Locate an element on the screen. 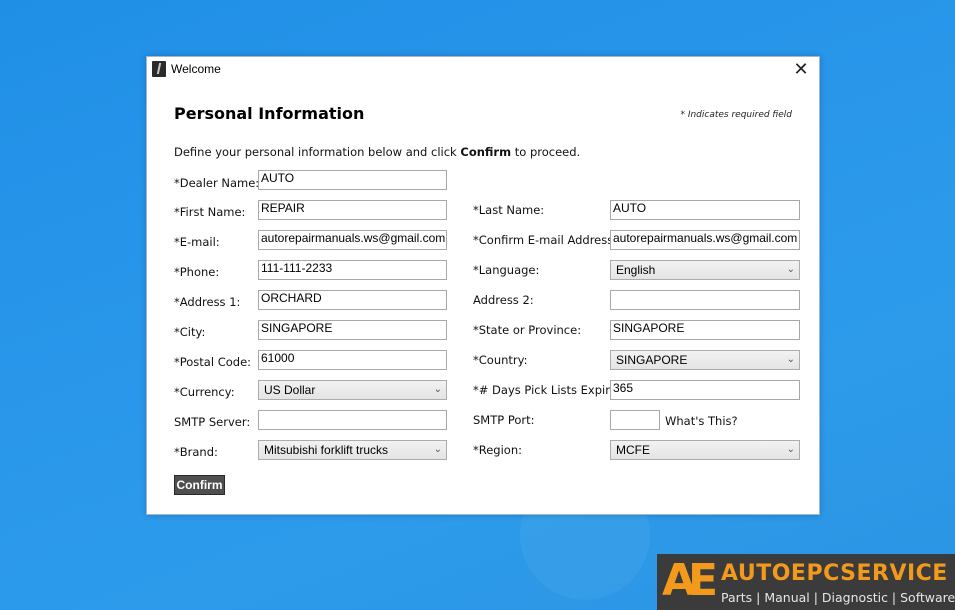  region-value: MCFE is located at coordinates (633, 450).